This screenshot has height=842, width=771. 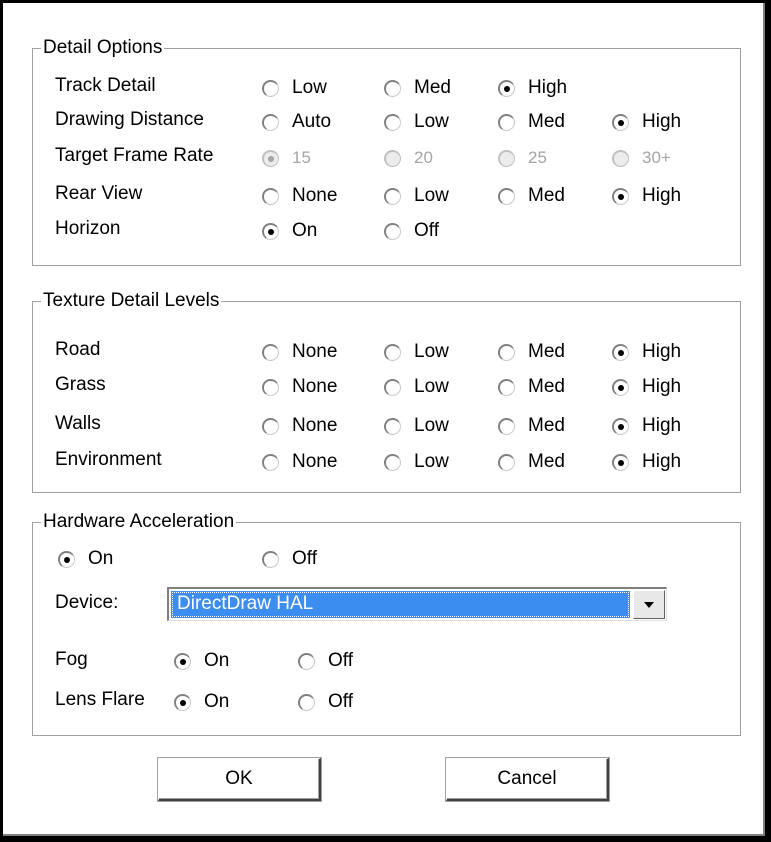 What do you see at coordinates (325, 702) in the screenshot?
I see `lens-flare-off-radio: Off` at bounding box center [325, 702].